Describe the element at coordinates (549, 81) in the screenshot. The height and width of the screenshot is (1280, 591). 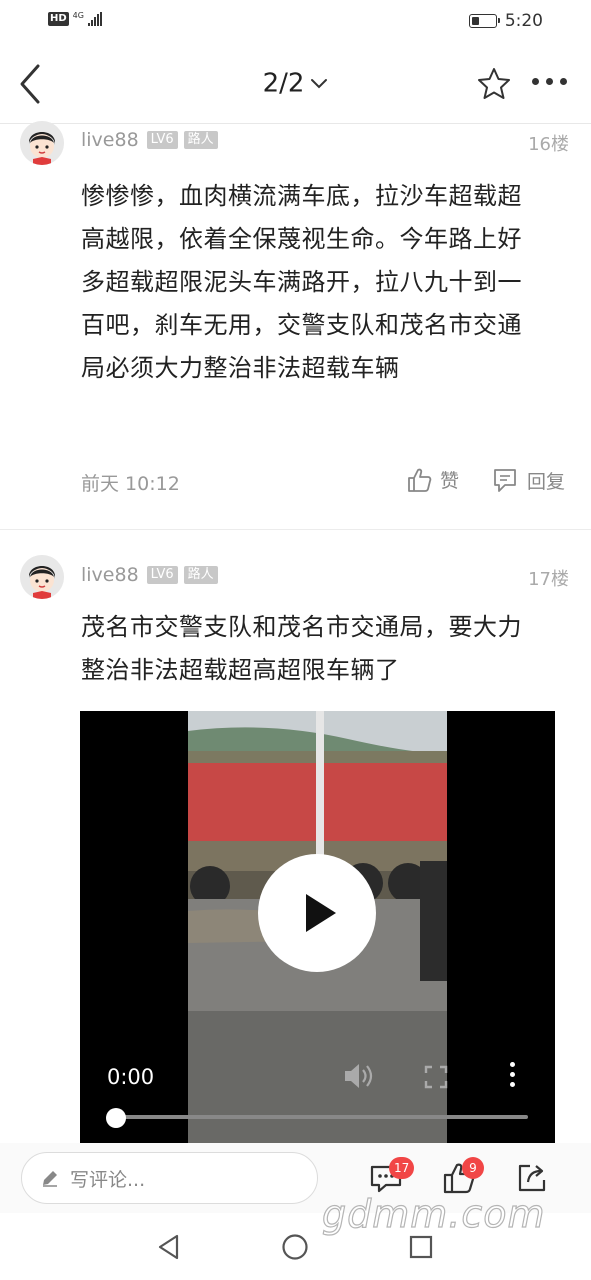
I see `more-options-icon` at that location.